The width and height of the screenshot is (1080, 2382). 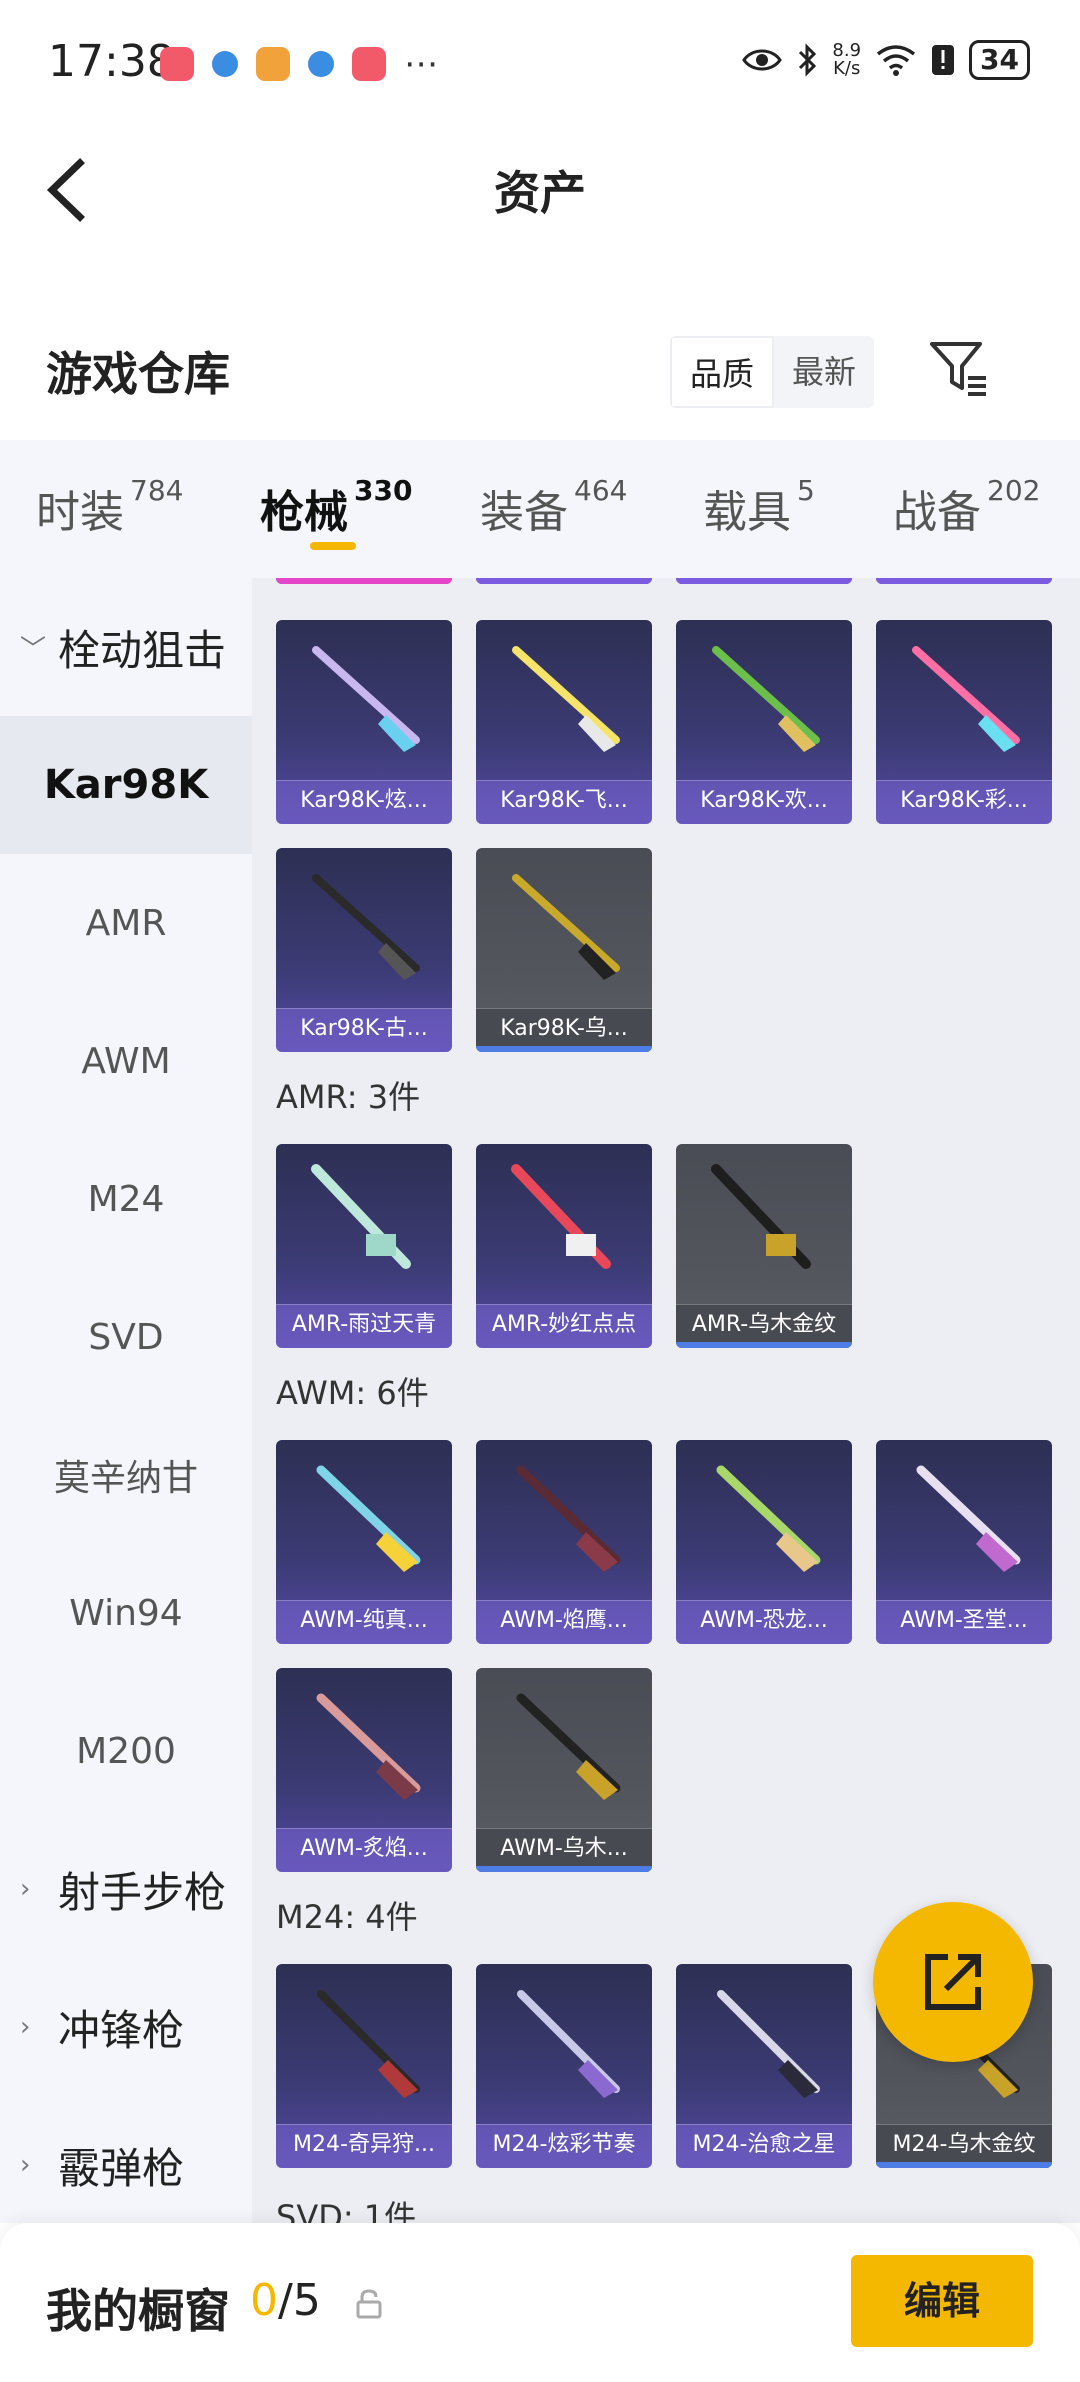 I want to click on skin-card: AMR-雨过天青, so click(x=364, y=1246).